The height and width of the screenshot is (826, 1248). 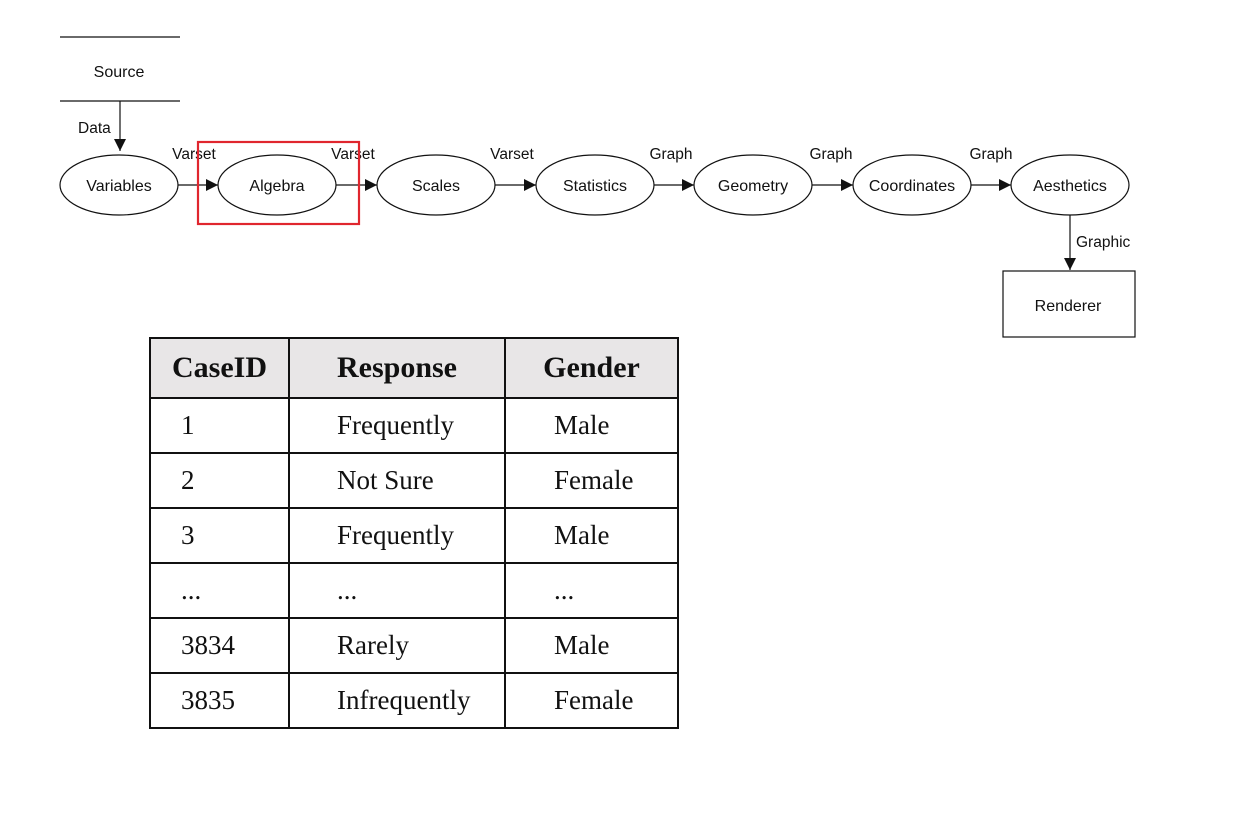 What do you see at coordinates (397, 480) in the screenshot?
I see `cell-response: Not Sure` at bounding box center [397, 480].